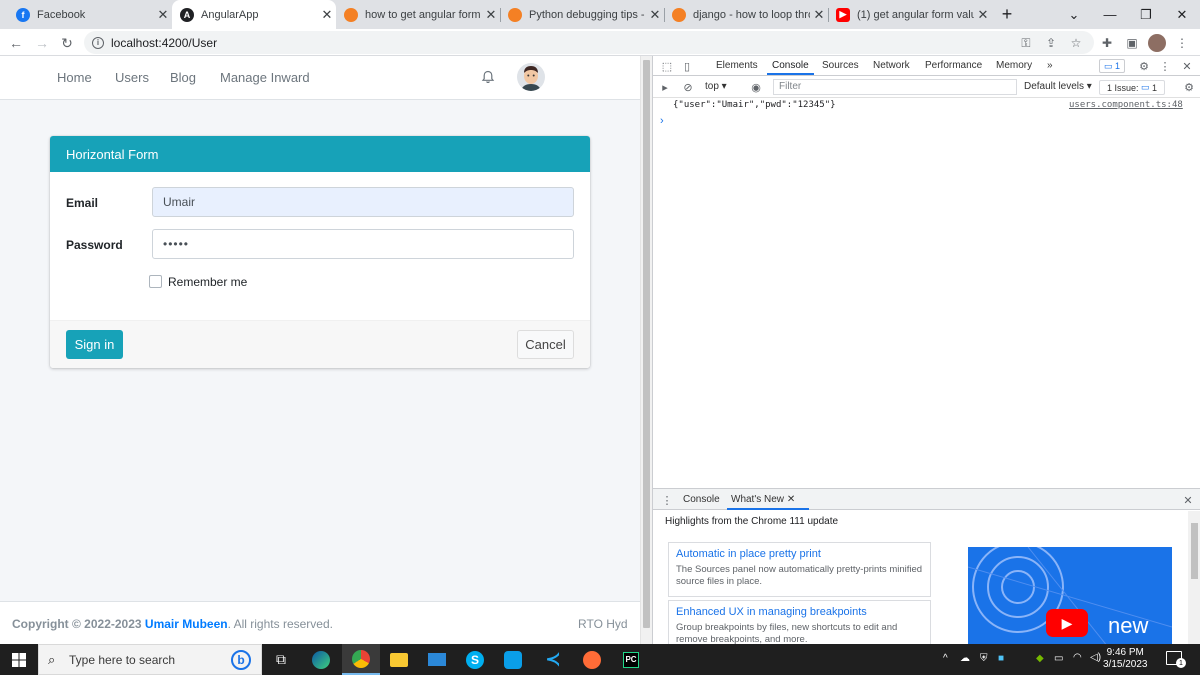  I want to click on bing-icon: b, so click(241, 660).